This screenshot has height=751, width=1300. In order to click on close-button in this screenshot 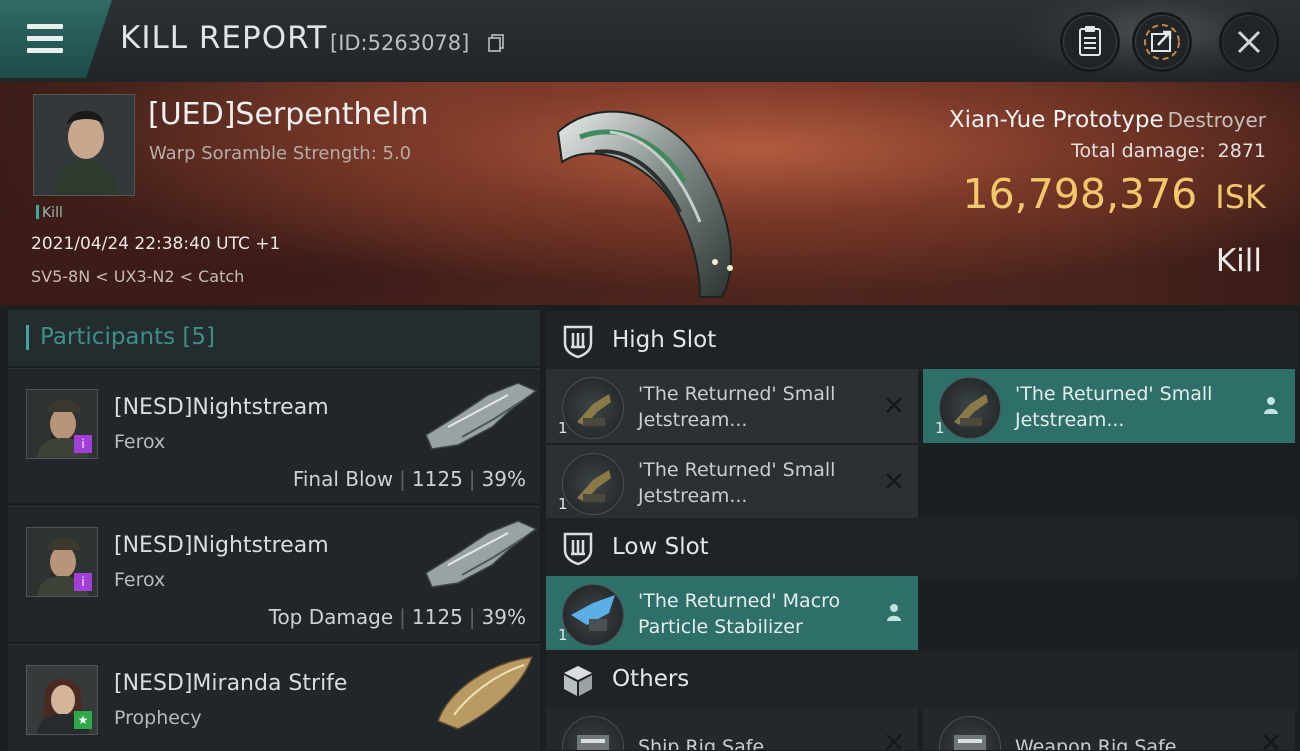, I will do `click(1249, 42)`.